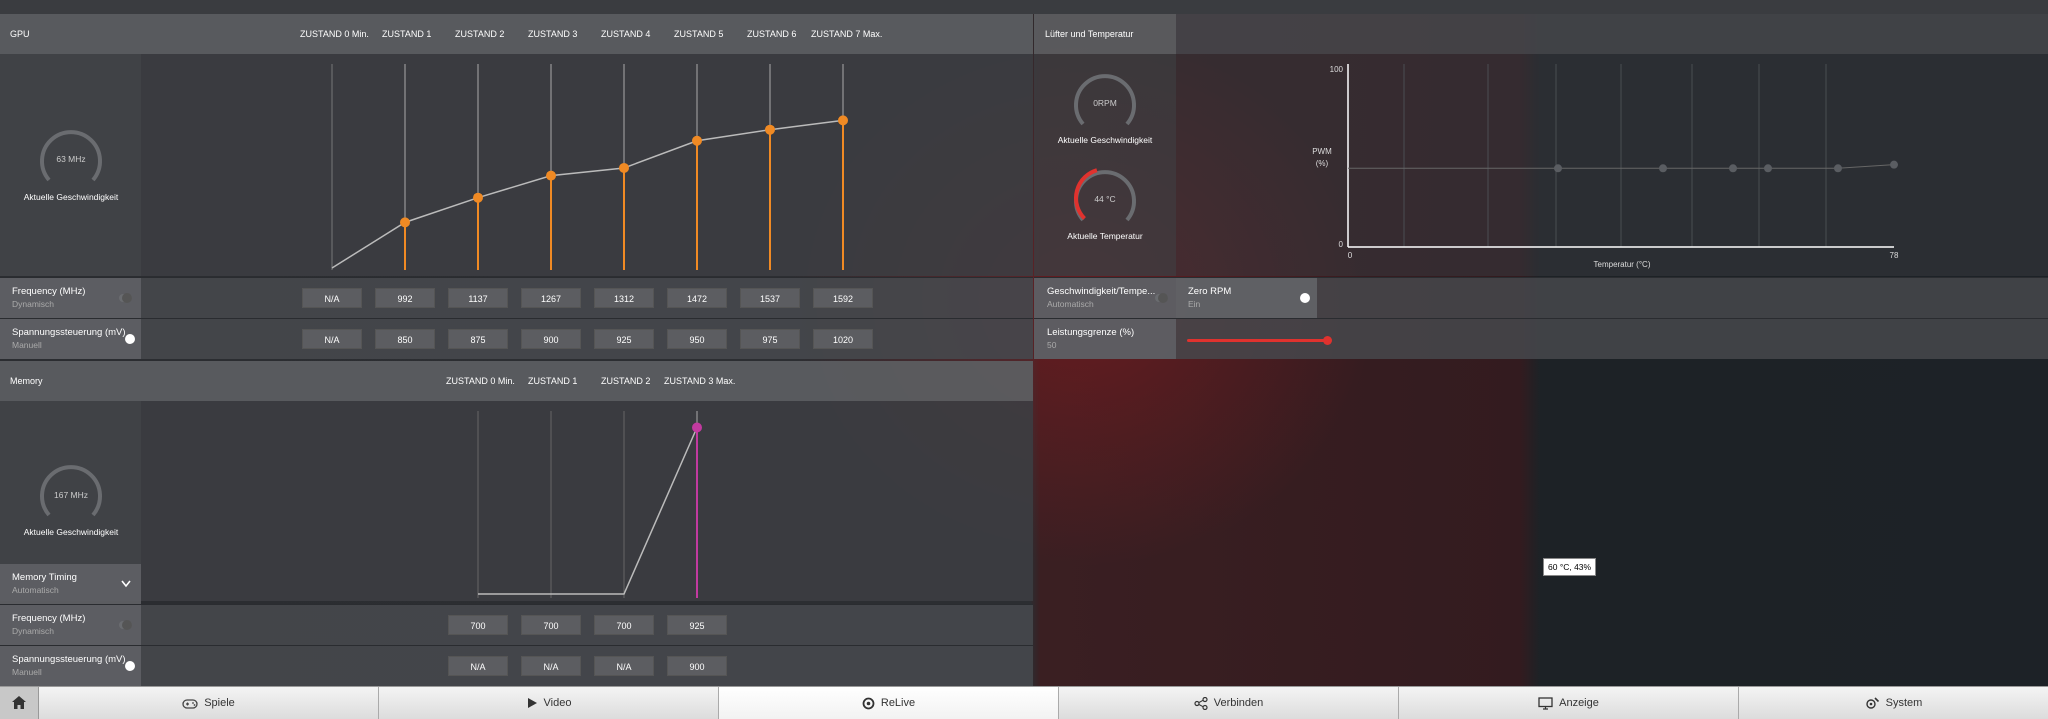 The image size is (2048, 719). What do you see at coordinates (1257, 340) in the screenshot?
I see `power-limit-slider-fill` at bounding box center [1257, 340].